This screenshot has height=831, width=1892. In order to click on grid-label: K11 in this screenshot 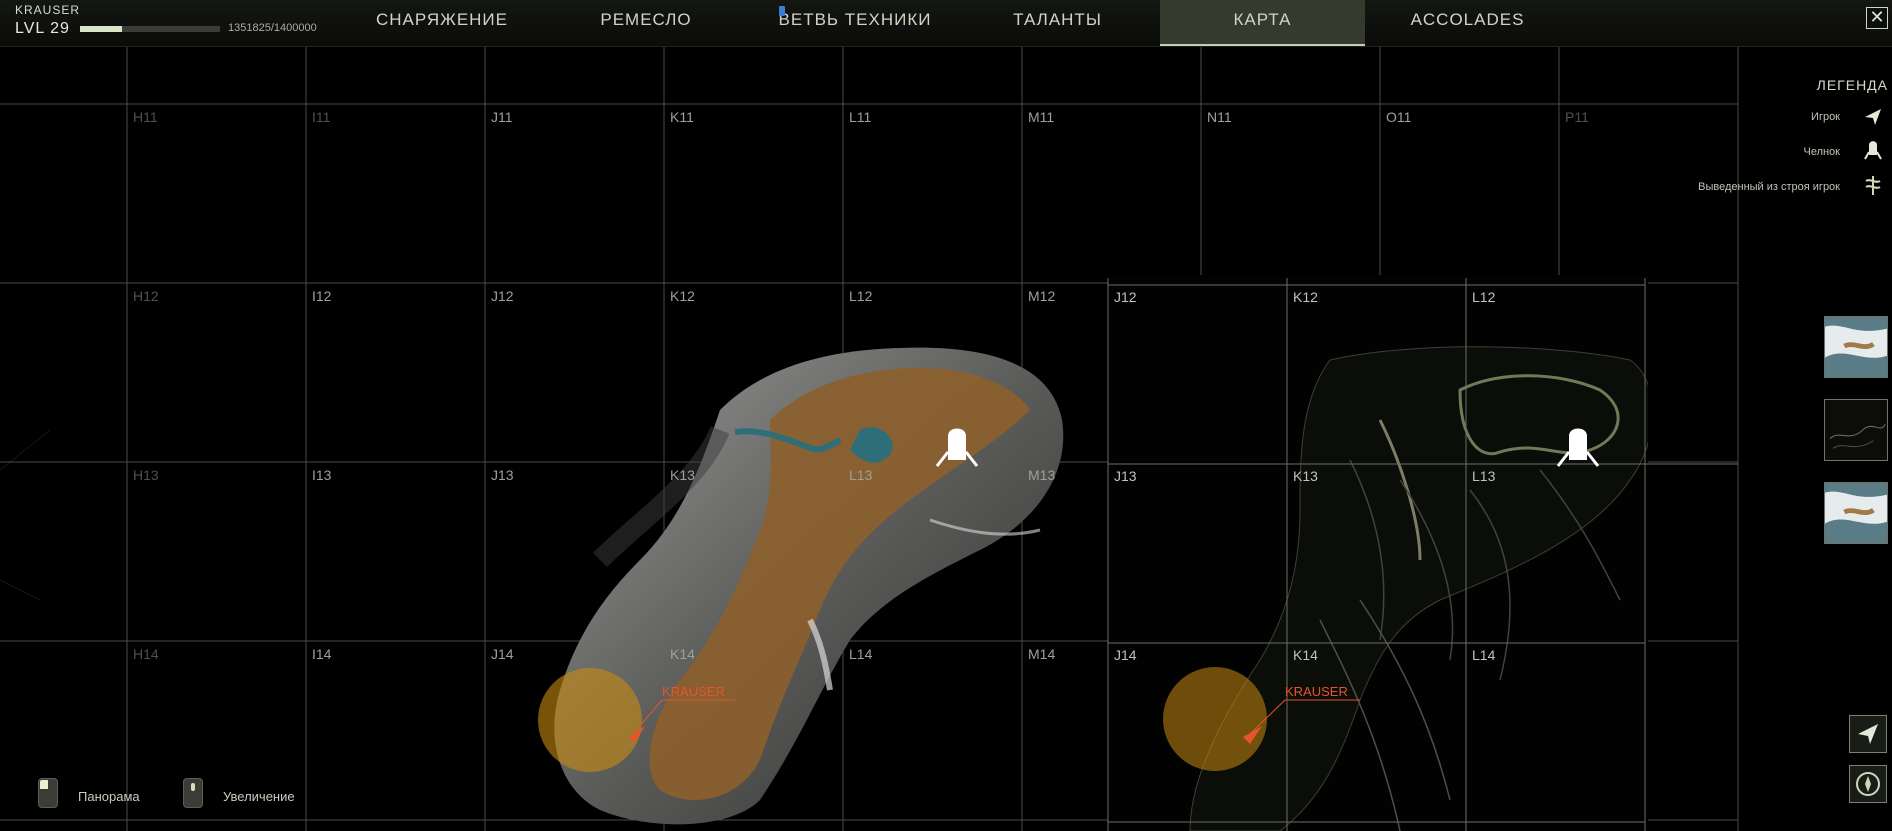, I will do `click(682, 117)`.